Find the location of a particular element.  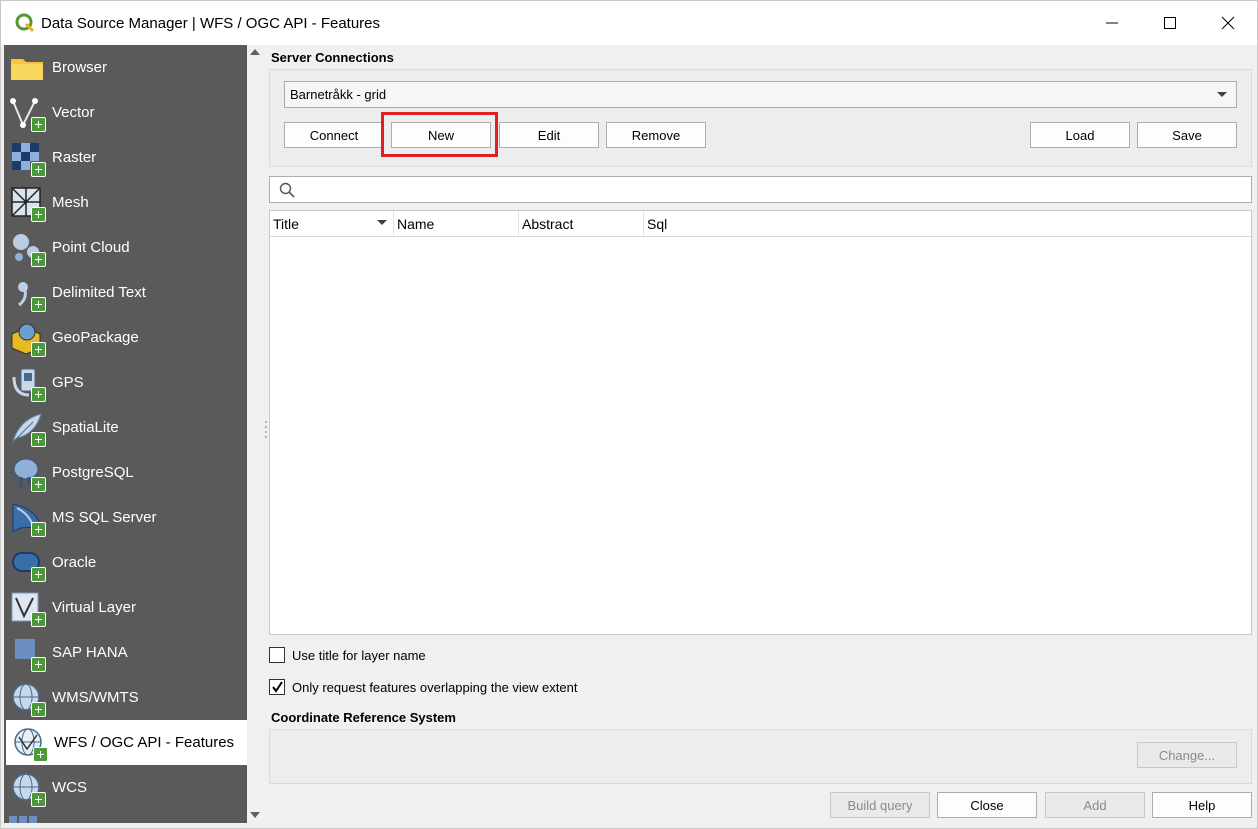

geopackage-icon is located at coordinates (27, 338).